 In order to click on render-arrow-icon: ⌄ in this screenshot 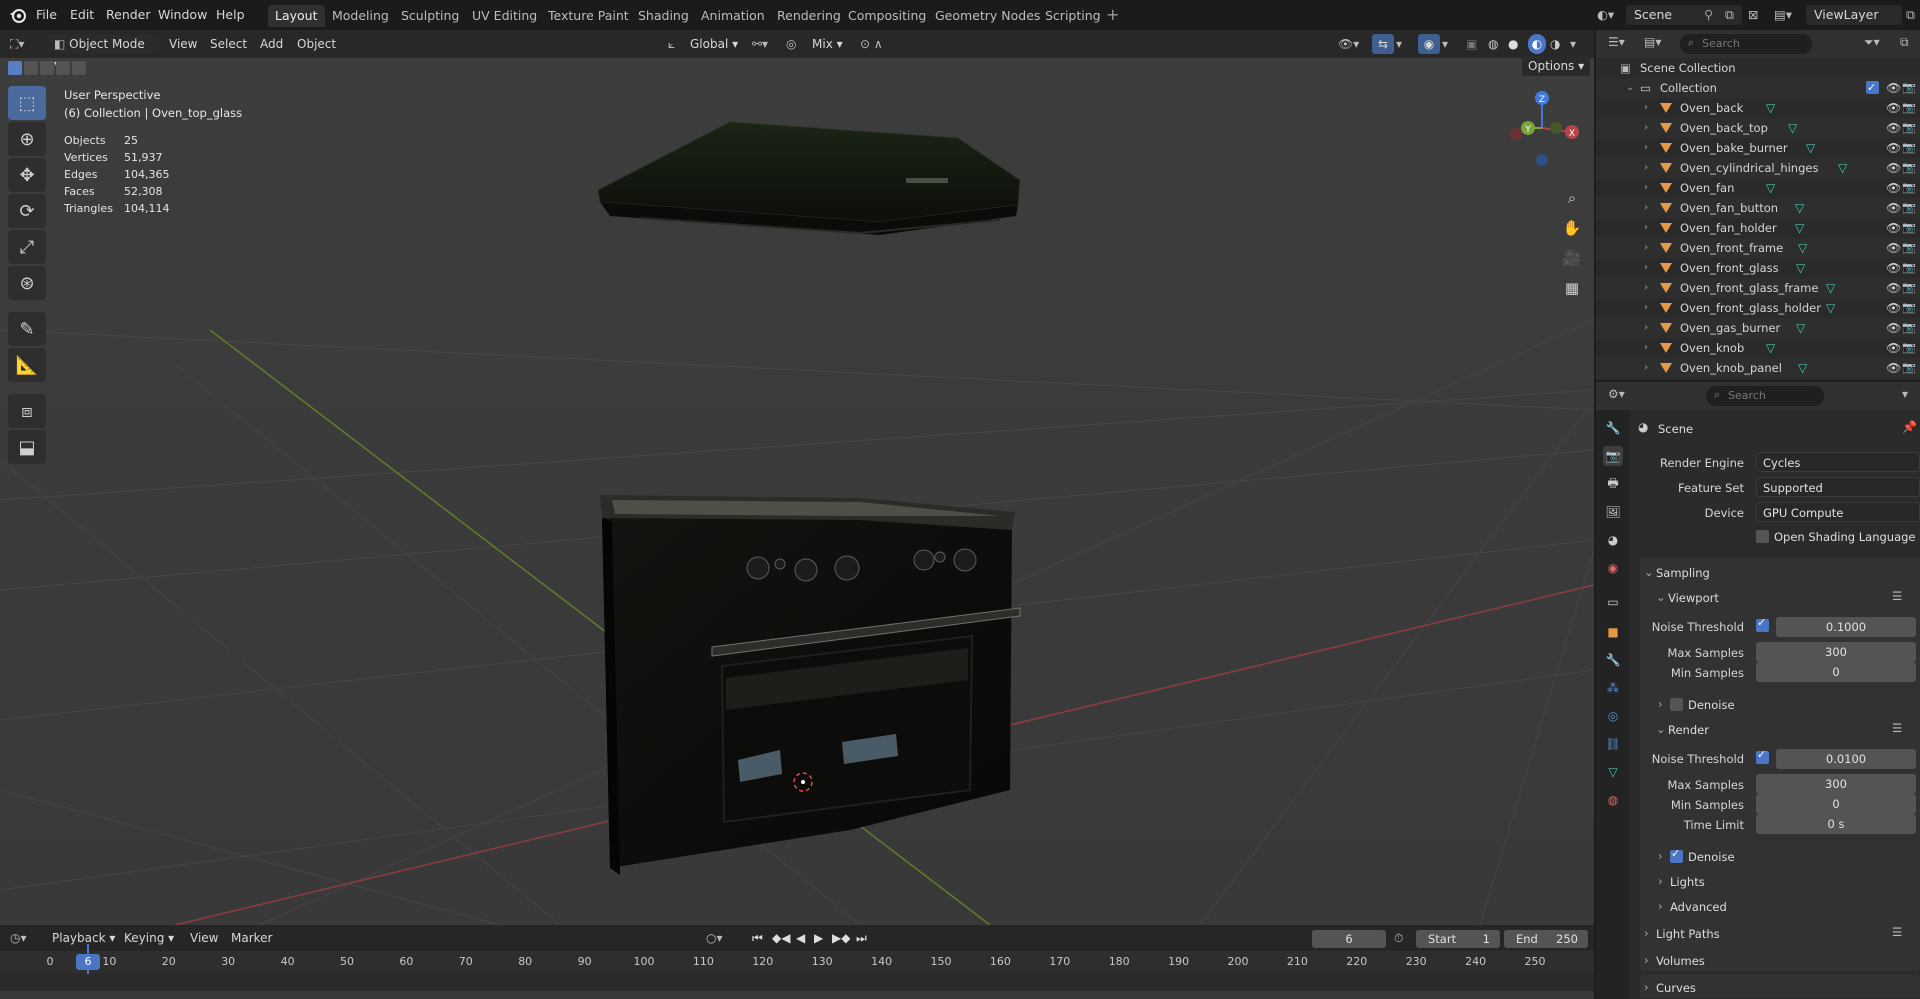, I will do `click(1661, 729)`.